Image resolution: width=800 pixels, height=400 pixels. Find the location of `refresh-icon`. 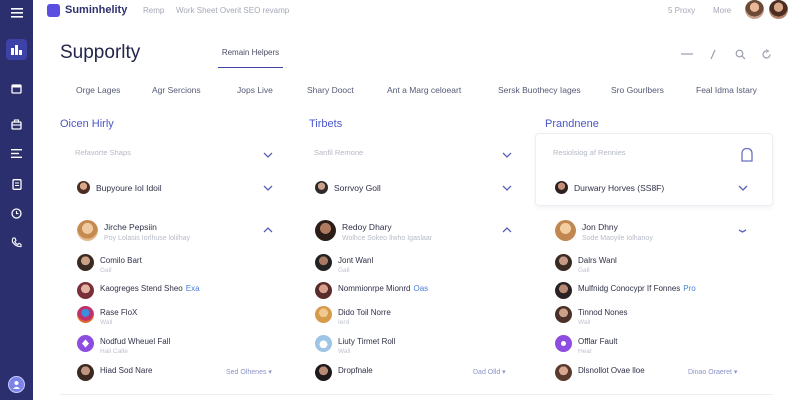

refresh-icon is located at coordinates (766, 54).